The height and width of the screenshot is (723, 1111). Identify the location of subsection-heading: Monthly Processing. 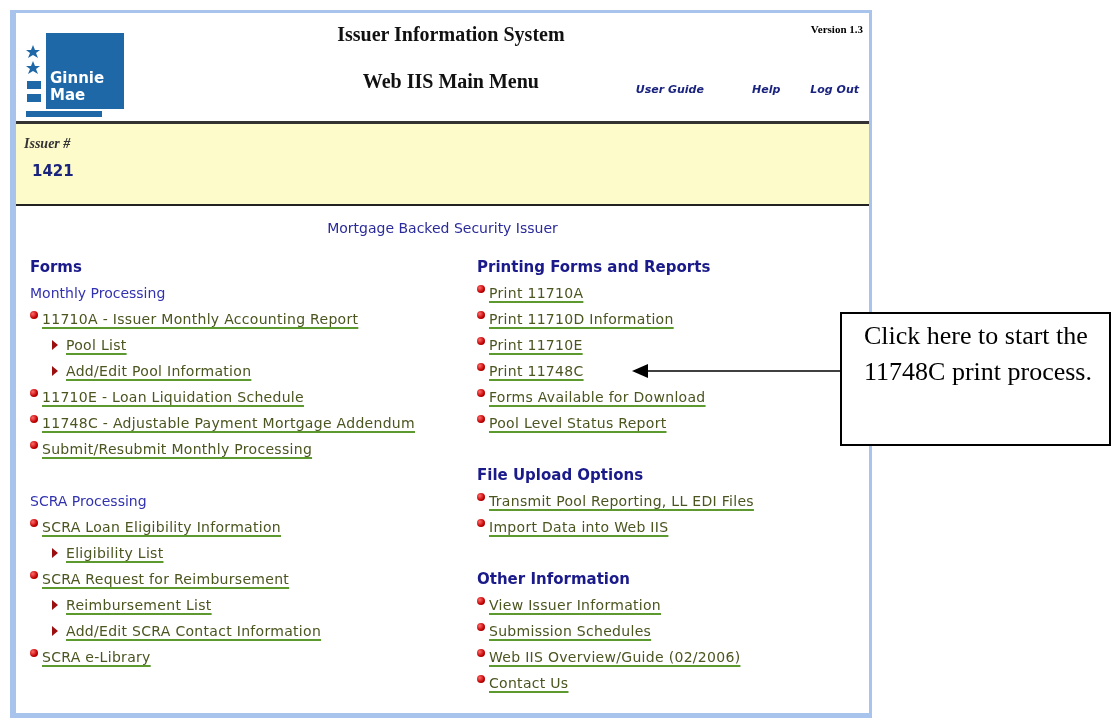
(98, 293).